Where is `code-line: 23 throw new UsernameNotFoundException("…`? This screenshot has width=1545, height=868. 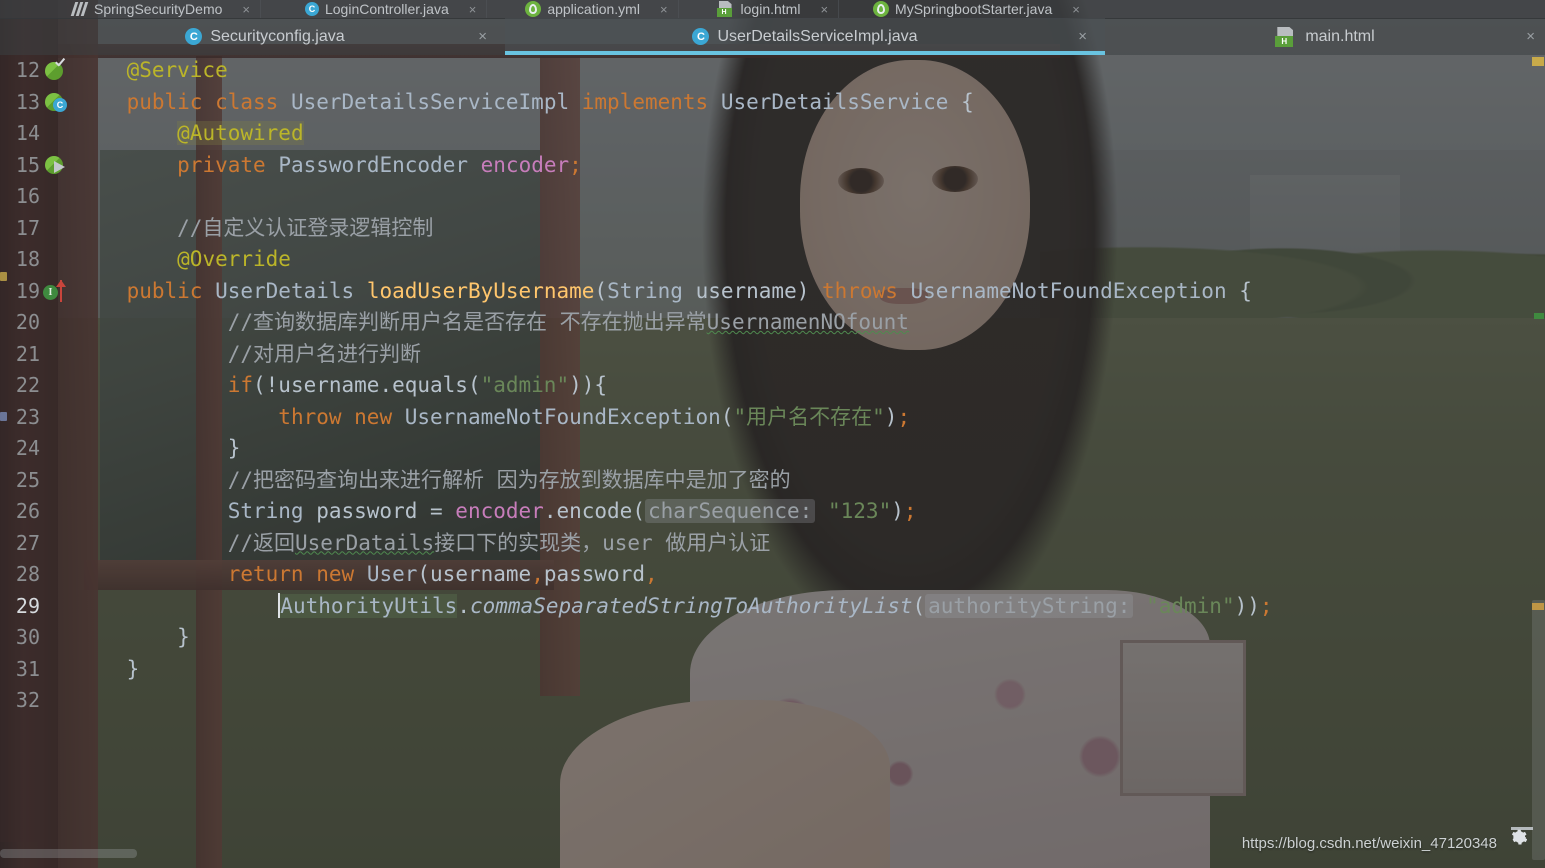
code-line: 23 throw new UsernameNotFoundException("… is located at coordinates (772, 418).